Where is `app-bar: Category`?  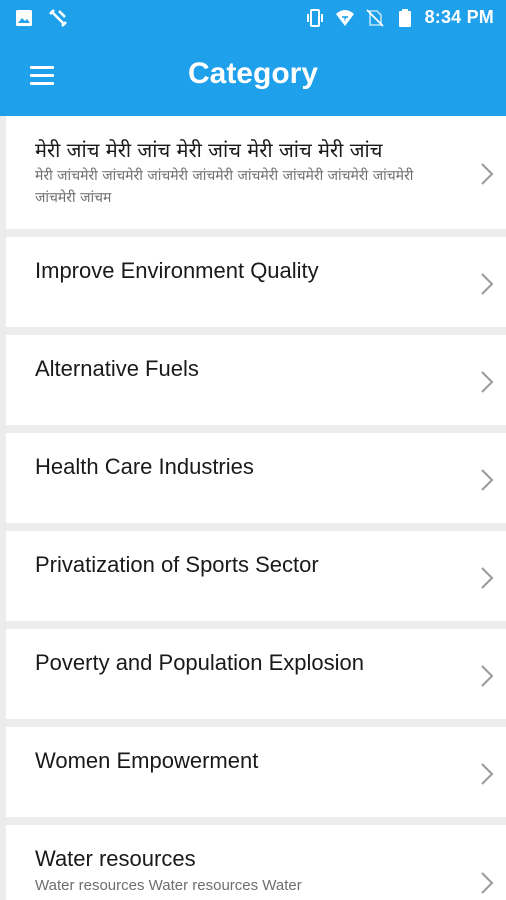
app-bar: Category is located at coordinates (253, 76).